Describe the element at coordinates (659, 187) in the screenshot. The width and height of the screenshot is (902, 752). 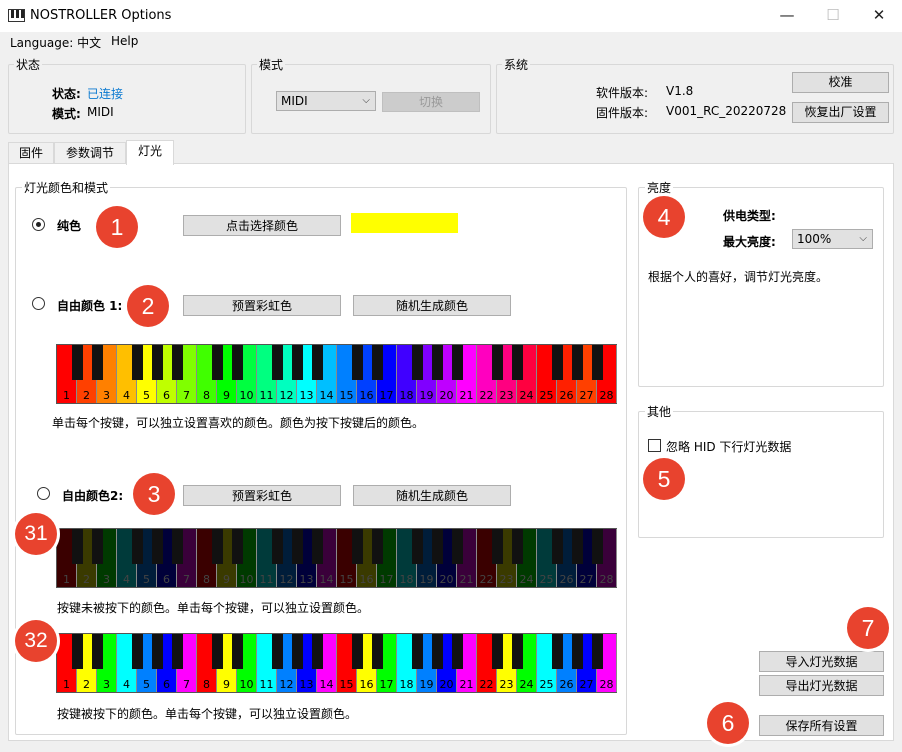
I see `brightness-group-title: 亮度` at that location.